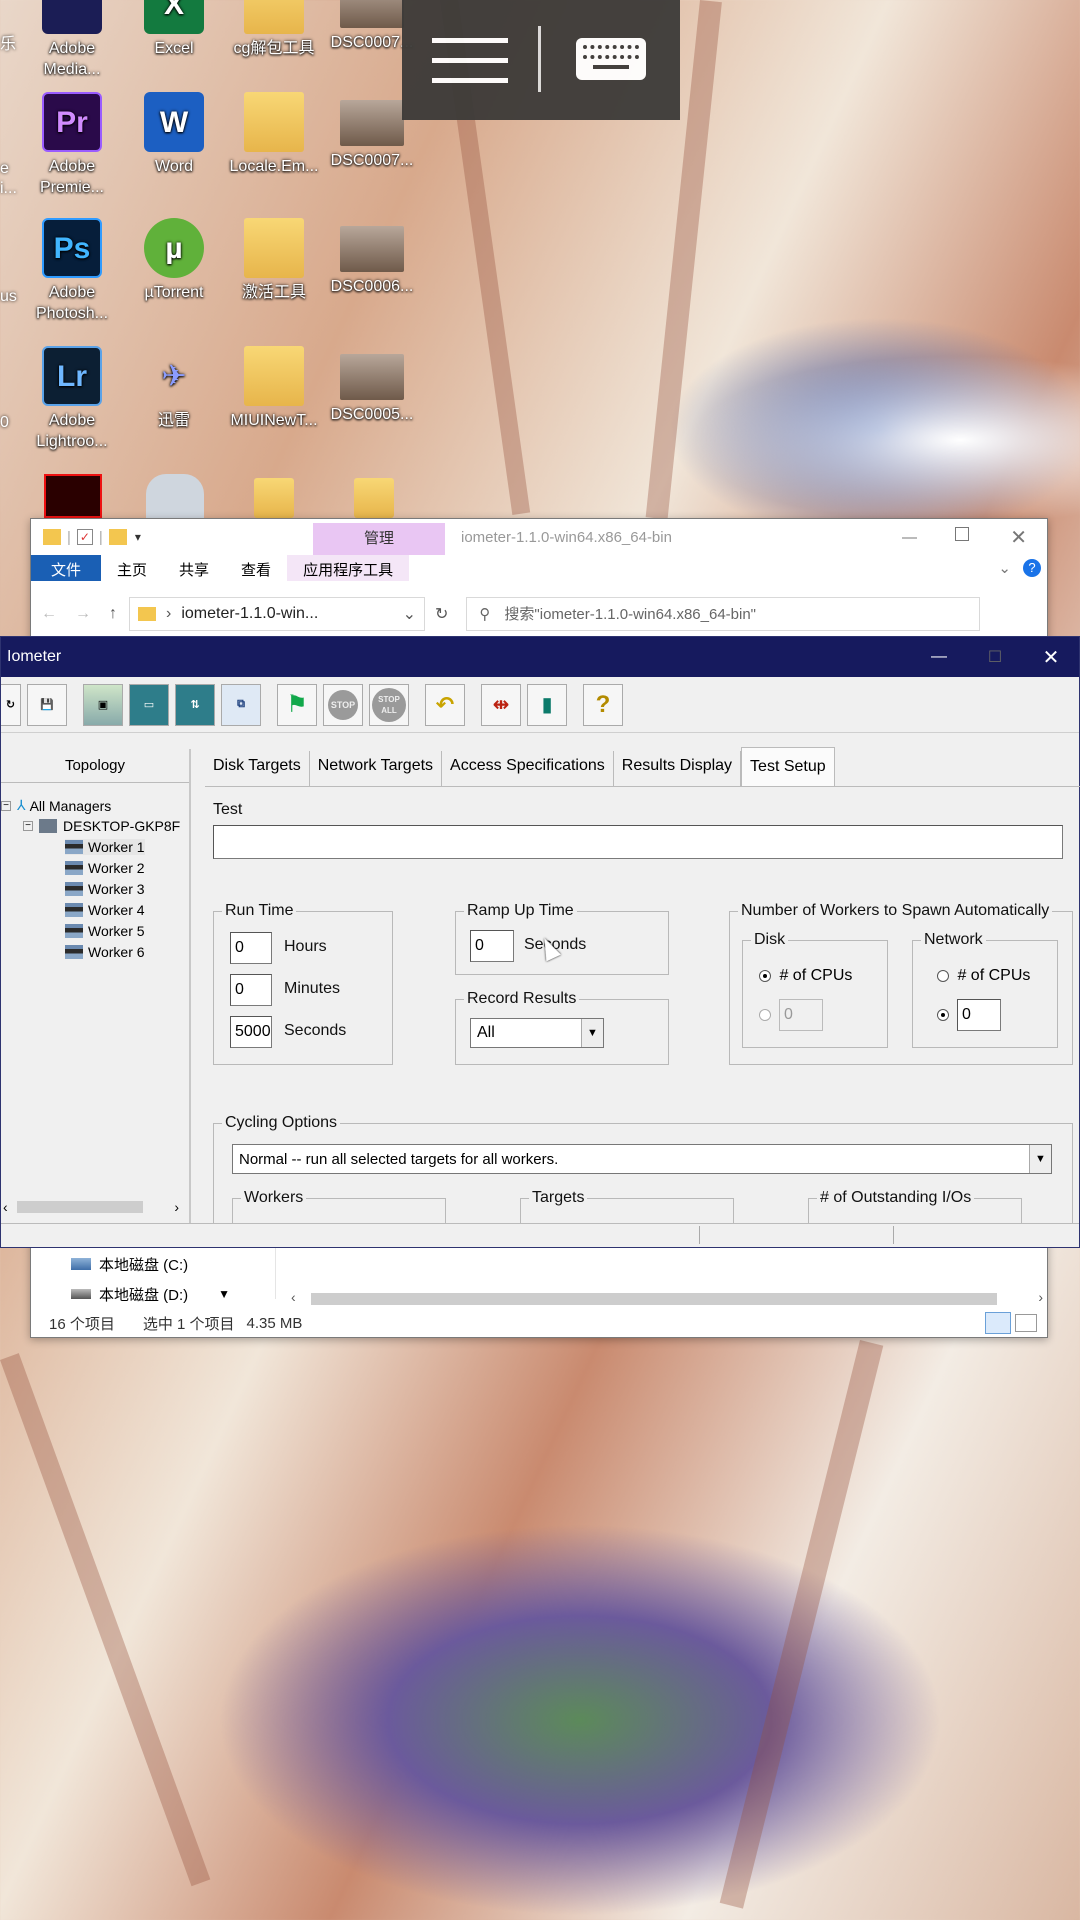 This screenshot has height=1920, width=1080. I want to click on address-bar: › iometer-1.1.0-win... ⌄, so click(277, 613).